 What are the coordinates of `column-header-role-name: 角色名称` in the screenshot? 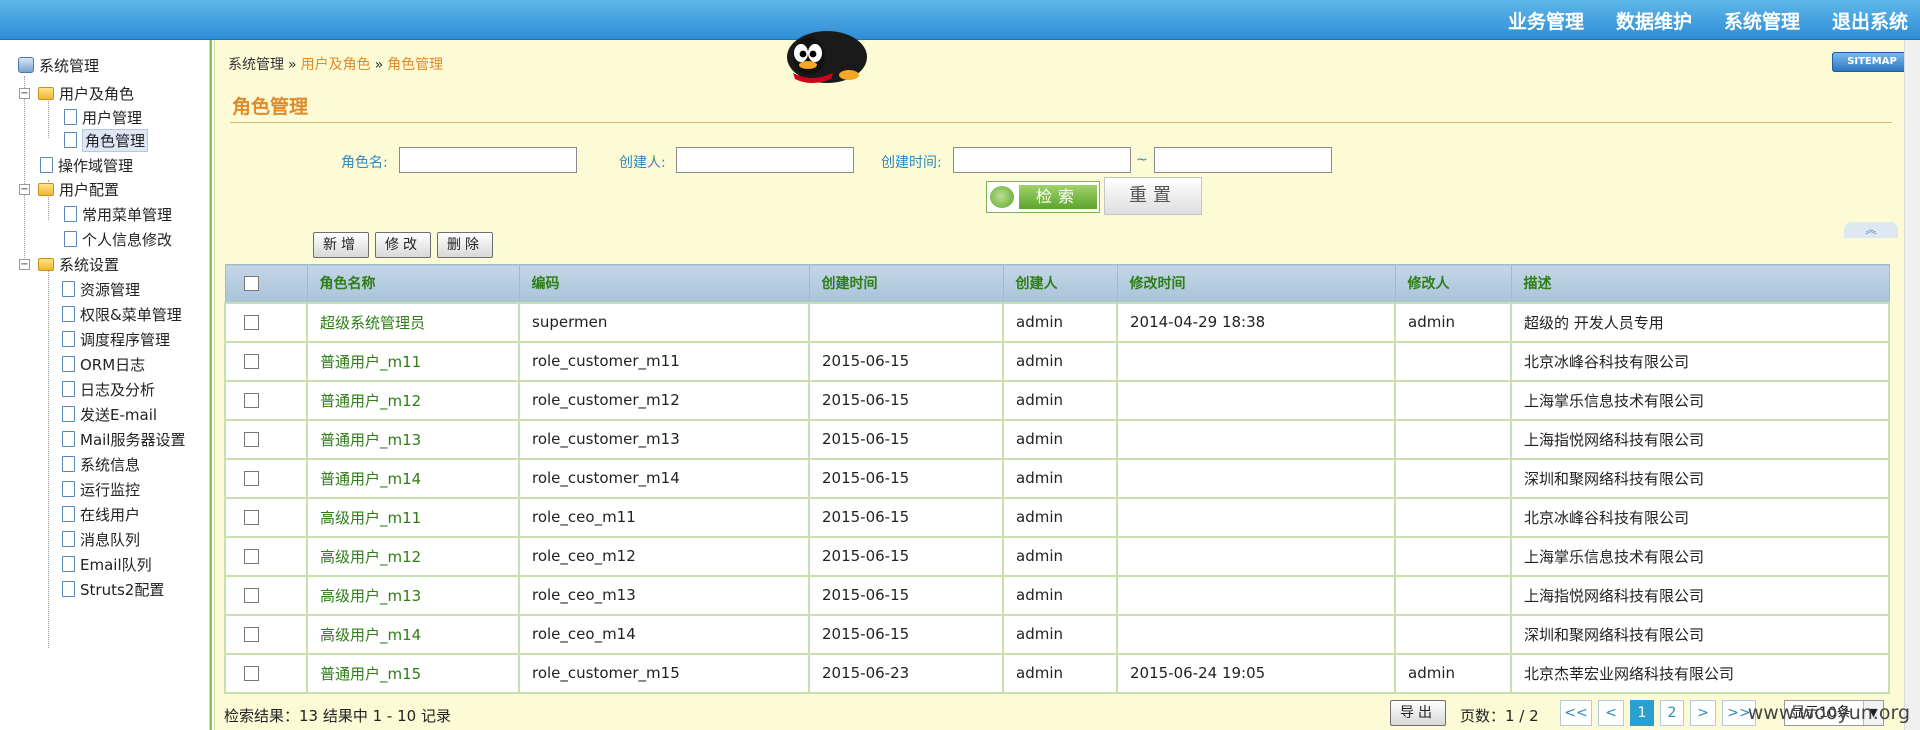 It's located at (413, 283).